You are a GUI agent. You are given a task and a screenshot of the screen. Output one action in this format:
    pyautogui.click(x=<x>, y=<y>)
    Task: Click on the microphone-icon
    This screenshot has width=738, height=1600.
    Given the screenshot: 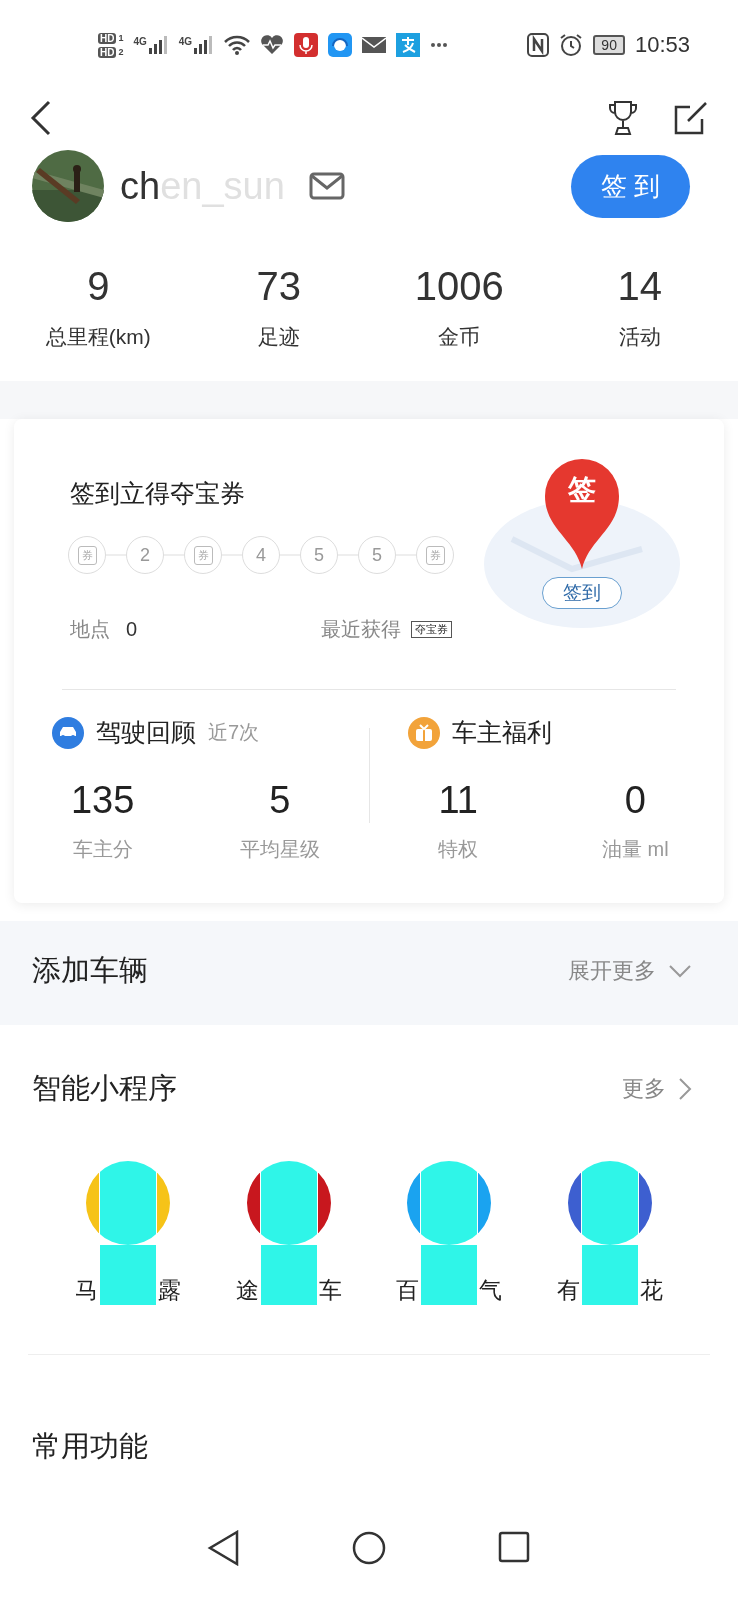 What is the action you would take?
    pyautogui.click(x=306, y=45)
    